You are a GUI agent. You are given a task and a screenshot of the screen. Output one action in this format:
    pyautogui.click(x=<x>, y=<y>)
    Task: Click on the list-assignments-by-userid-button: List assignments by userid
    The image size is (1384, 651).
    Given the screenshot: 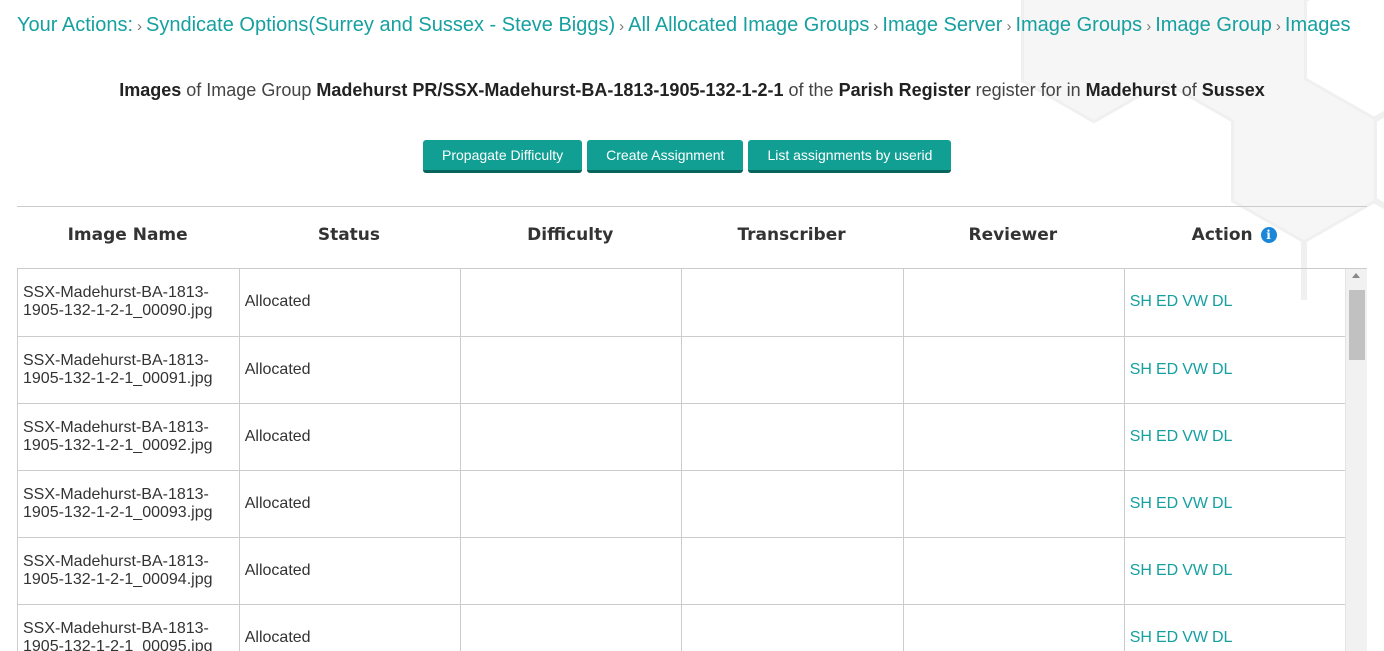 What is the action you would take?
    pyautogui.click(x=850, y=156)
    